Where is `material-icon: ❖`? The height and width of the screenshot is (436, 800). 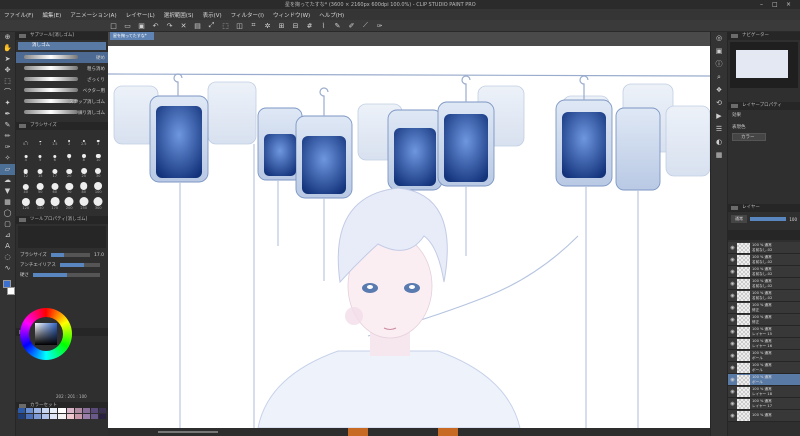
material-icon: ❖ is located at coordinates (719, 90).